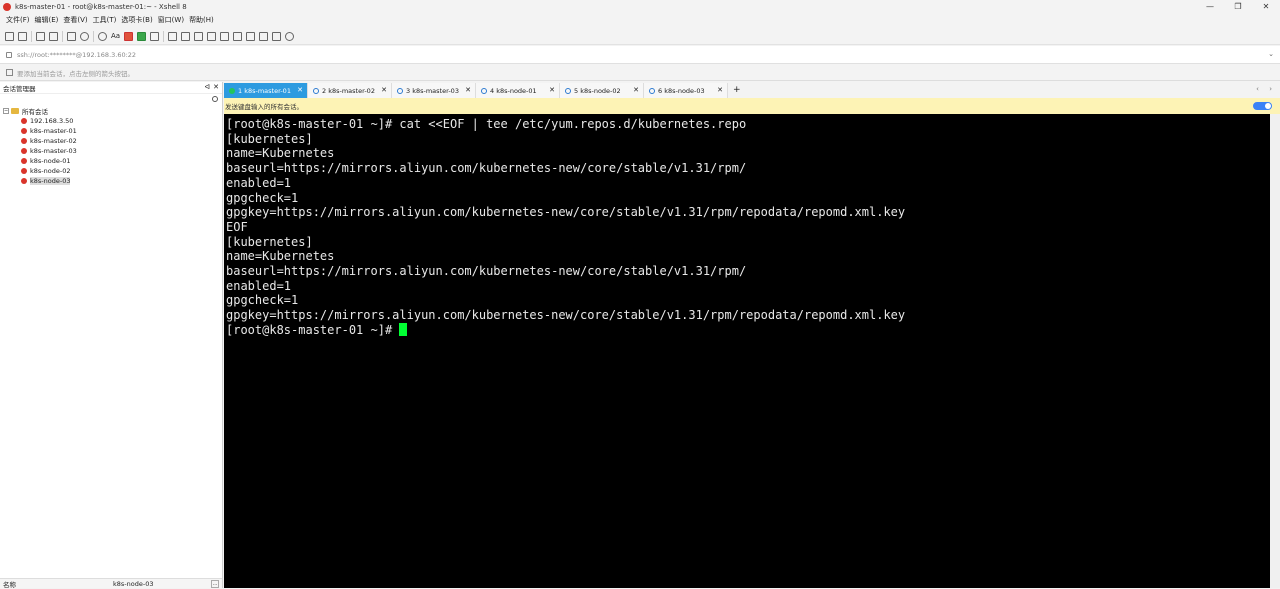 This screenshot has height=589, width=1280. I want to click on address-input: ssh://root:********@192.168.3.60:22, so click(76, 55).